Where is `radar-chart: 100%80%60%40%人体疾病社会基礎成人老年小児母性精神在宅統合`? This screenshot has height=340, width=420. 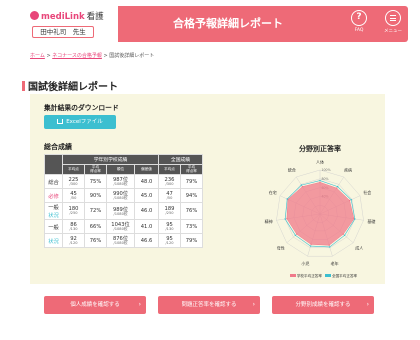 radar-chart: 100%80%60%40%人体疾病社会基礎成人老年小児母性精神在宅統合 is located at coordinates (320, 212).